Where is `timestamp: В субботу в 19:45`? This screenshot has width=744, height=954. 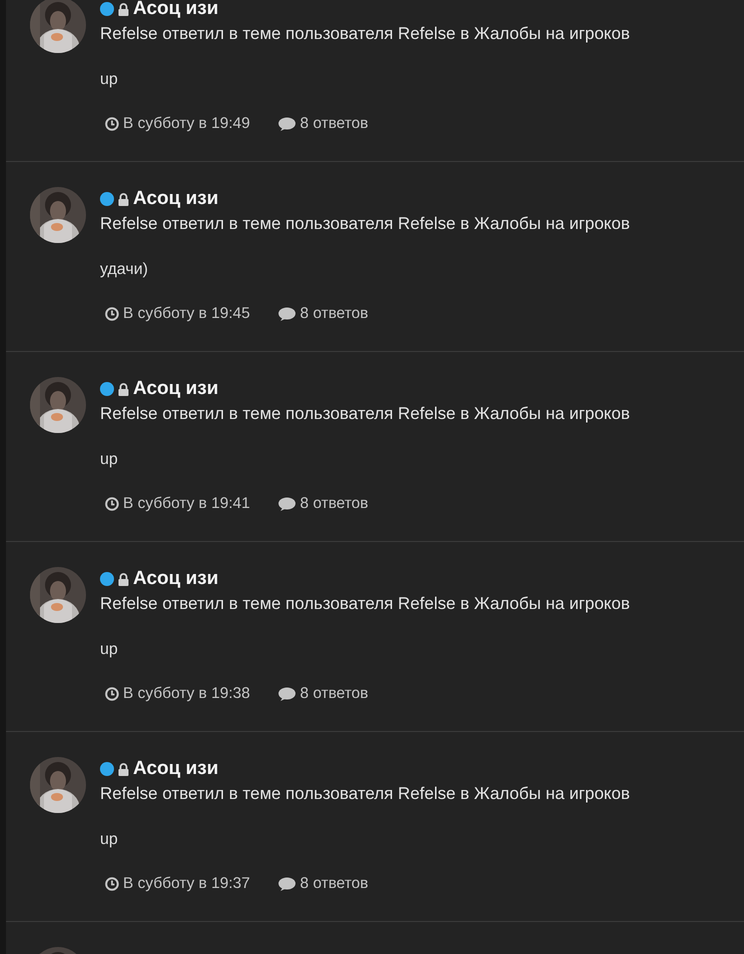
timestamp: В субботу в 19:45 is located at coordinates (186, 314).